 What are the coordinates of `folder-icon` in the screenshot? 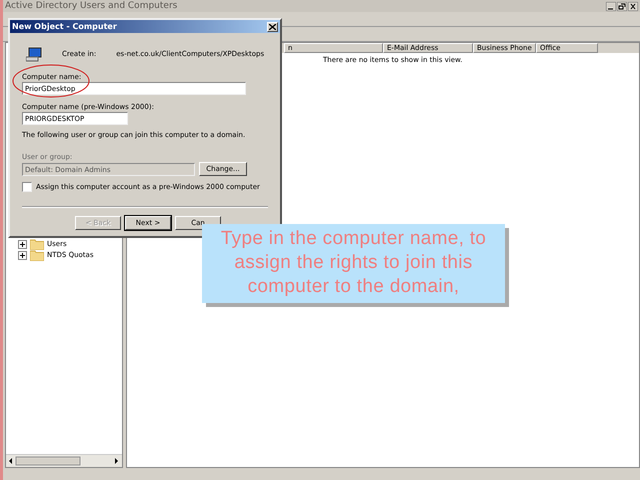 It's located at (37, 255).